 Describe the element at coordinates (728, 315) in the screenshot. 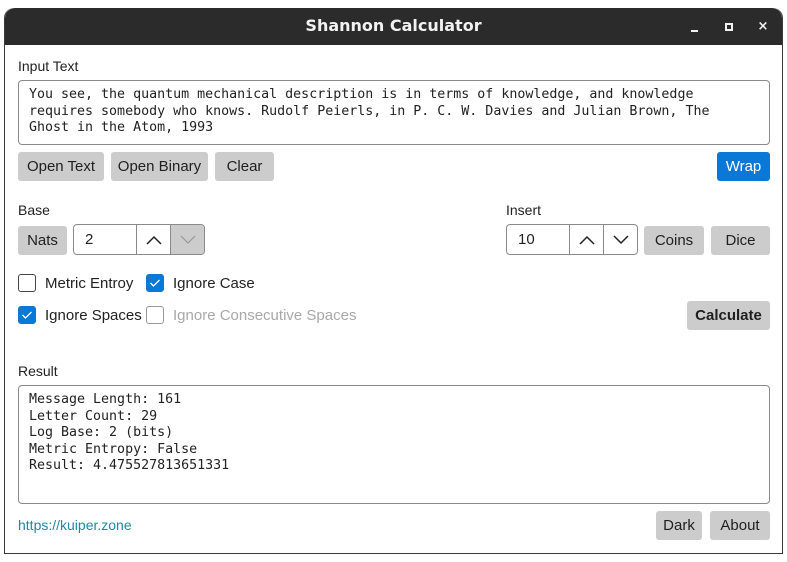

I see `calculate-button: Calculate` at that location.